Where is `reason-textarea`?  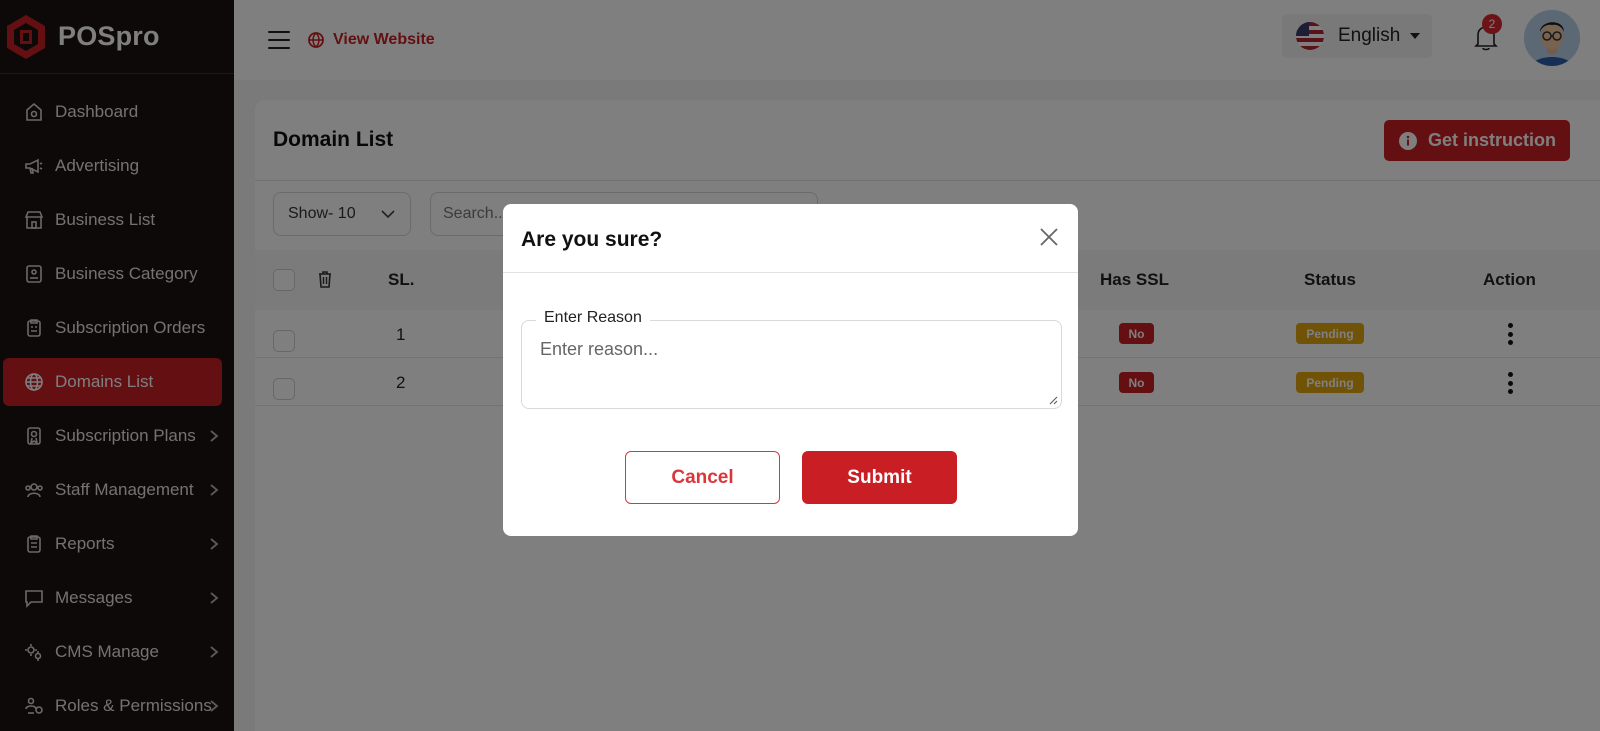
reason-textarea is located at coordinates (791, 364).